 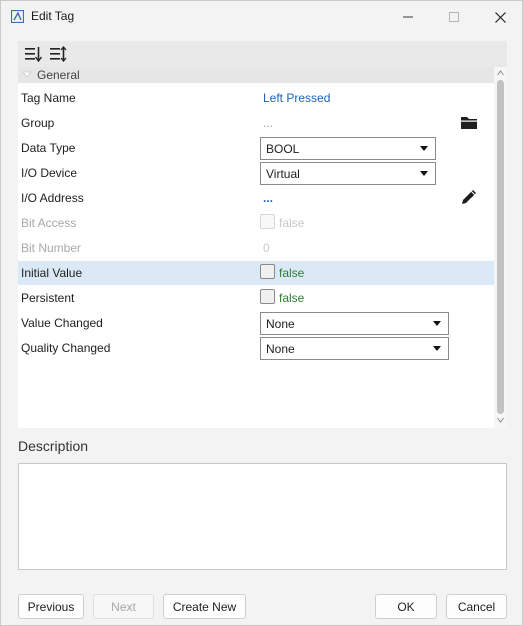 What do you see at coordinates (66, 348) in the screenshot?
I see `quality-changed-label: Quality Changed` at bounding box center [66, 348].